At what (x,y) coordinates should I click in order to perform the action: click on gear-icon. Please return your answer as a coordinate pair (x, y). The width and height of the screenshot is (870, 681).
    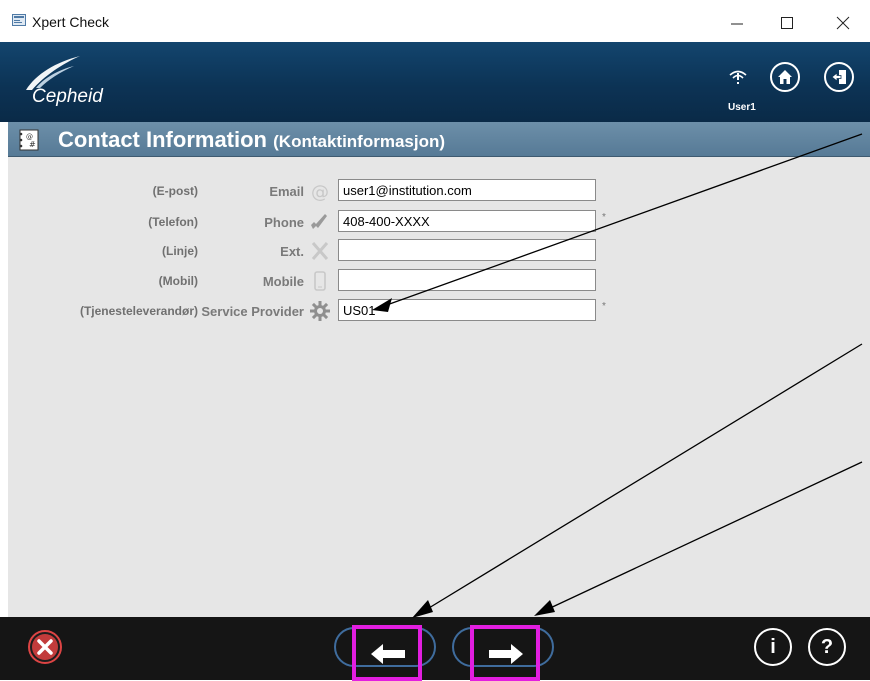
    Looking at the image, I should click on (320, 311).